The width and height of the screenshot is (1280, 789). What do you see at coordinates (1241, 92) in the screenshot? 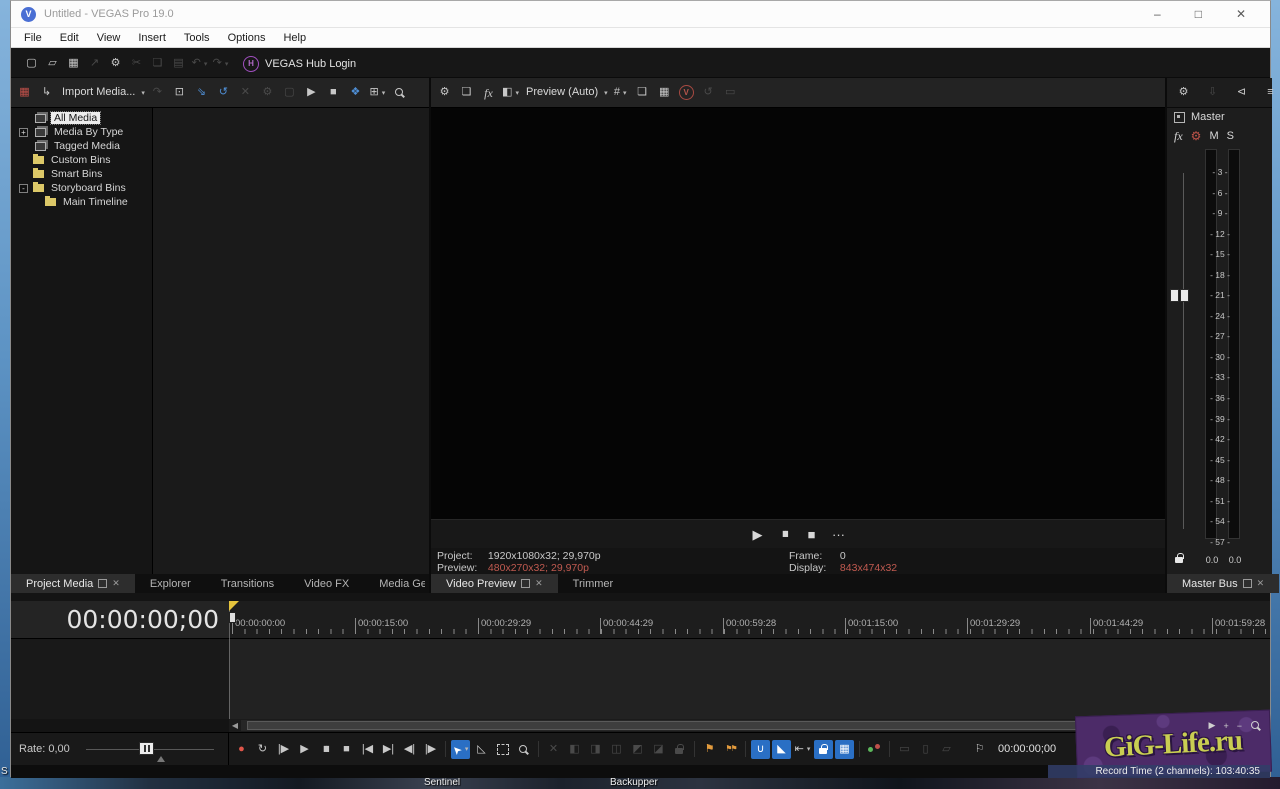
I see `dim-output-icon: ⊲` at bounding box center [1241, 92].